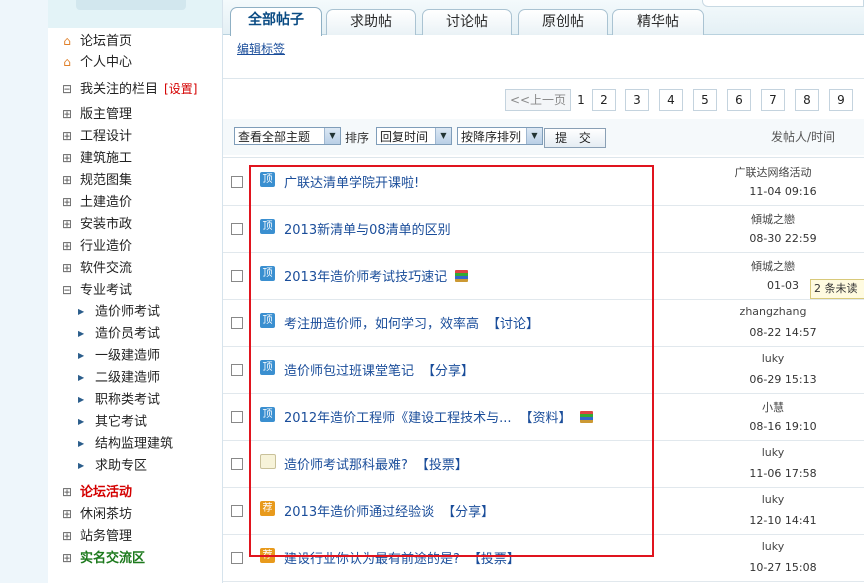  I want to click on author-time-header: 发帖人/时间, so click(803, 137).